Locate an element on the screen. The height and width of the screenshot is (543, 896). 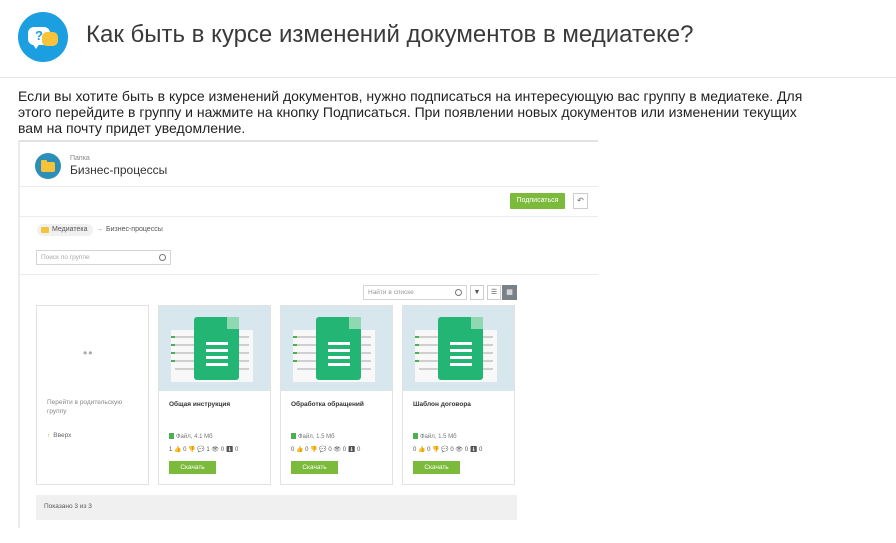
breadcrumb-current: Бизнес-процессы is located at coordinates (134, 229).